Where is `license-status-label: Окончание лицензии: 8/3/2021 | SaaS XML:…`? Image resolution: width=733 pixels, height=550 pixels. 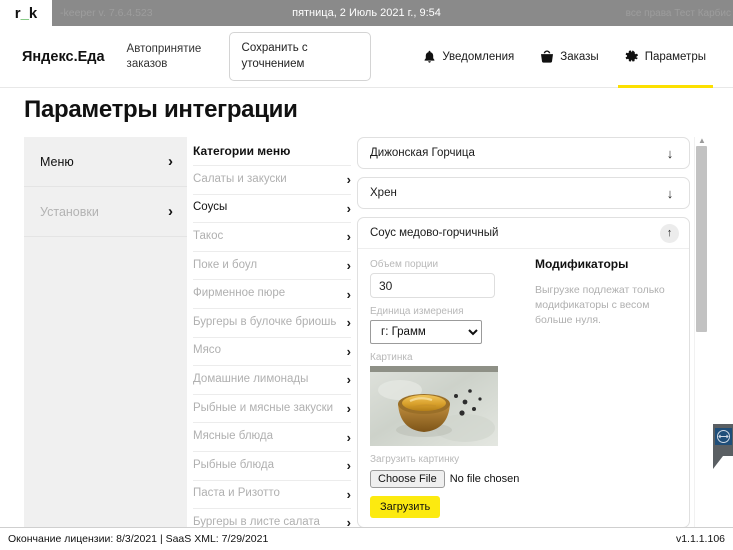 license-status-label: Окончание лицензии: 8/3/2021 | SaaS XML:… is located at coordinates (138, 539).